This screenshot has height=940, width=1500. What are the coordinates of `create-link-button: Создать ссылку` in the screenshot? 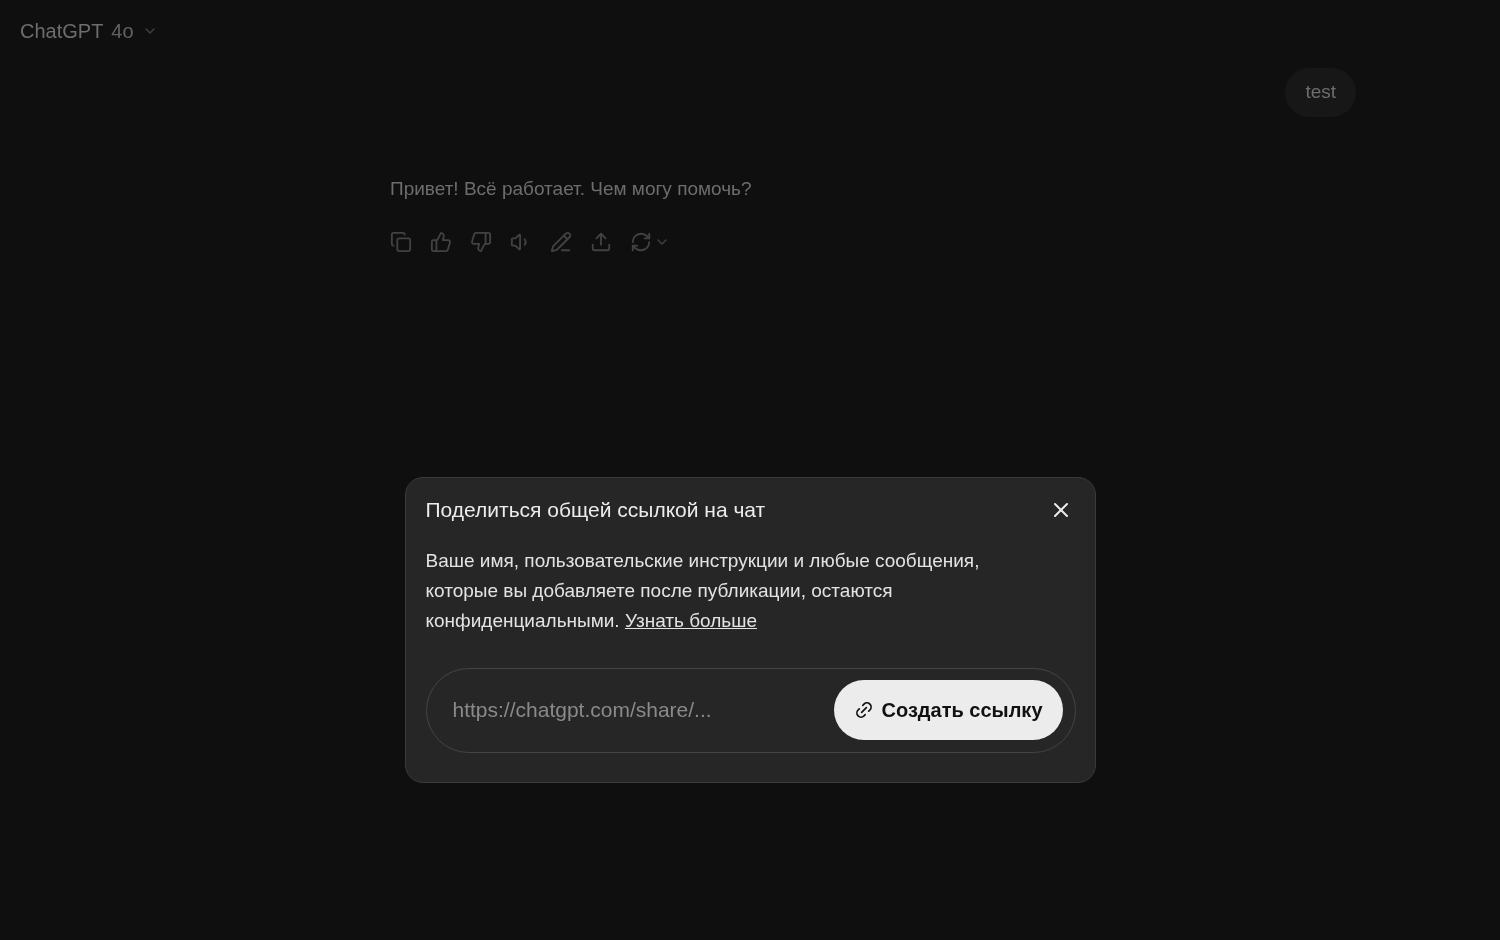 It's located at (948, 710).